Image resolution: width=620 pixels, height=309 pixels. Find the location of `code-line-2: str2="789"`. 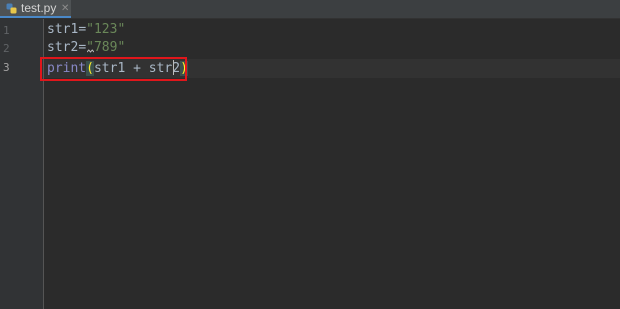

code-line-2: str2="789" is located at coordinates (86, 48).